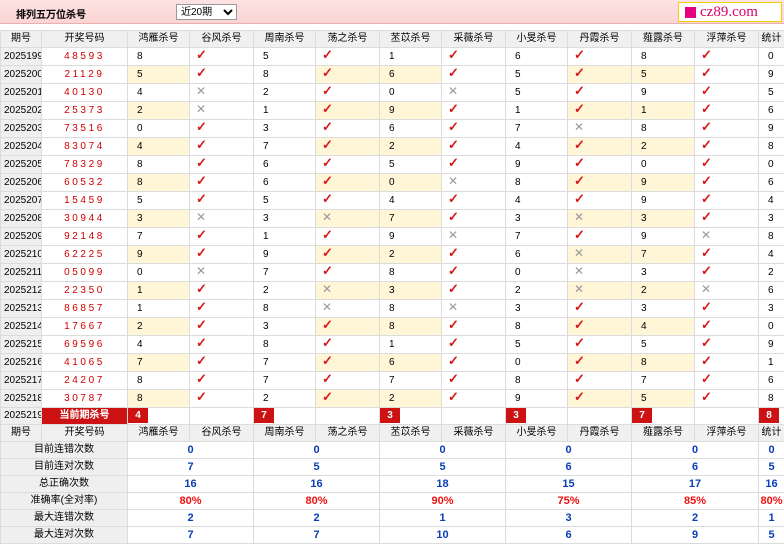 This screenshot has height=544, width=784. I want to click on table-row: 2025199485938✓5✓1✓6✓8✓0✓2✓4✕7✓3✓9, so click(392, 57).